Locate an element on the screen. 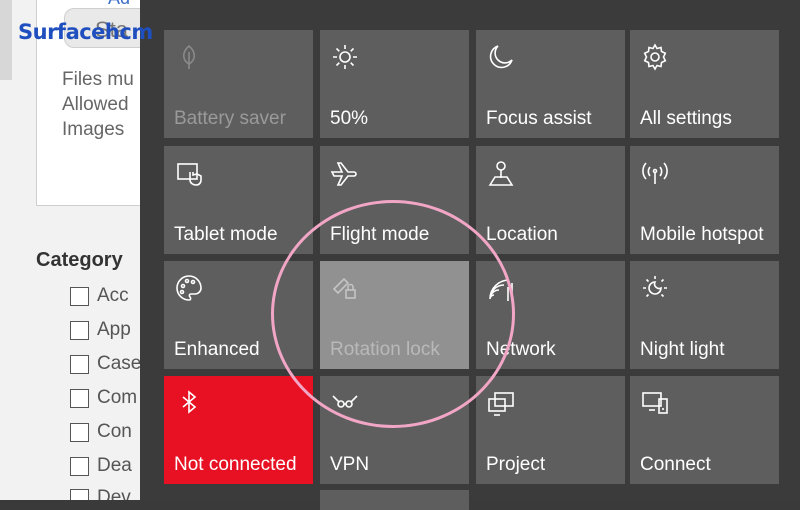 The image size is (800, 510). hotspot-icon is located at coordinates (655, 173).